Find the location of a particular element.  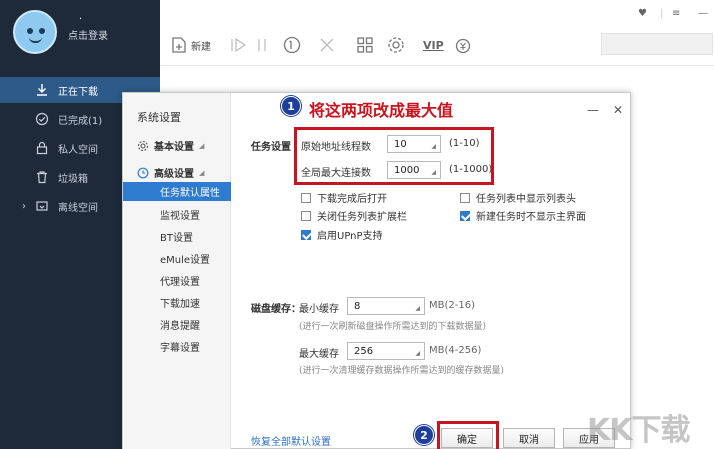

option-label: 关闭任务列表扩展栏 is located at coordinates (362, 217).